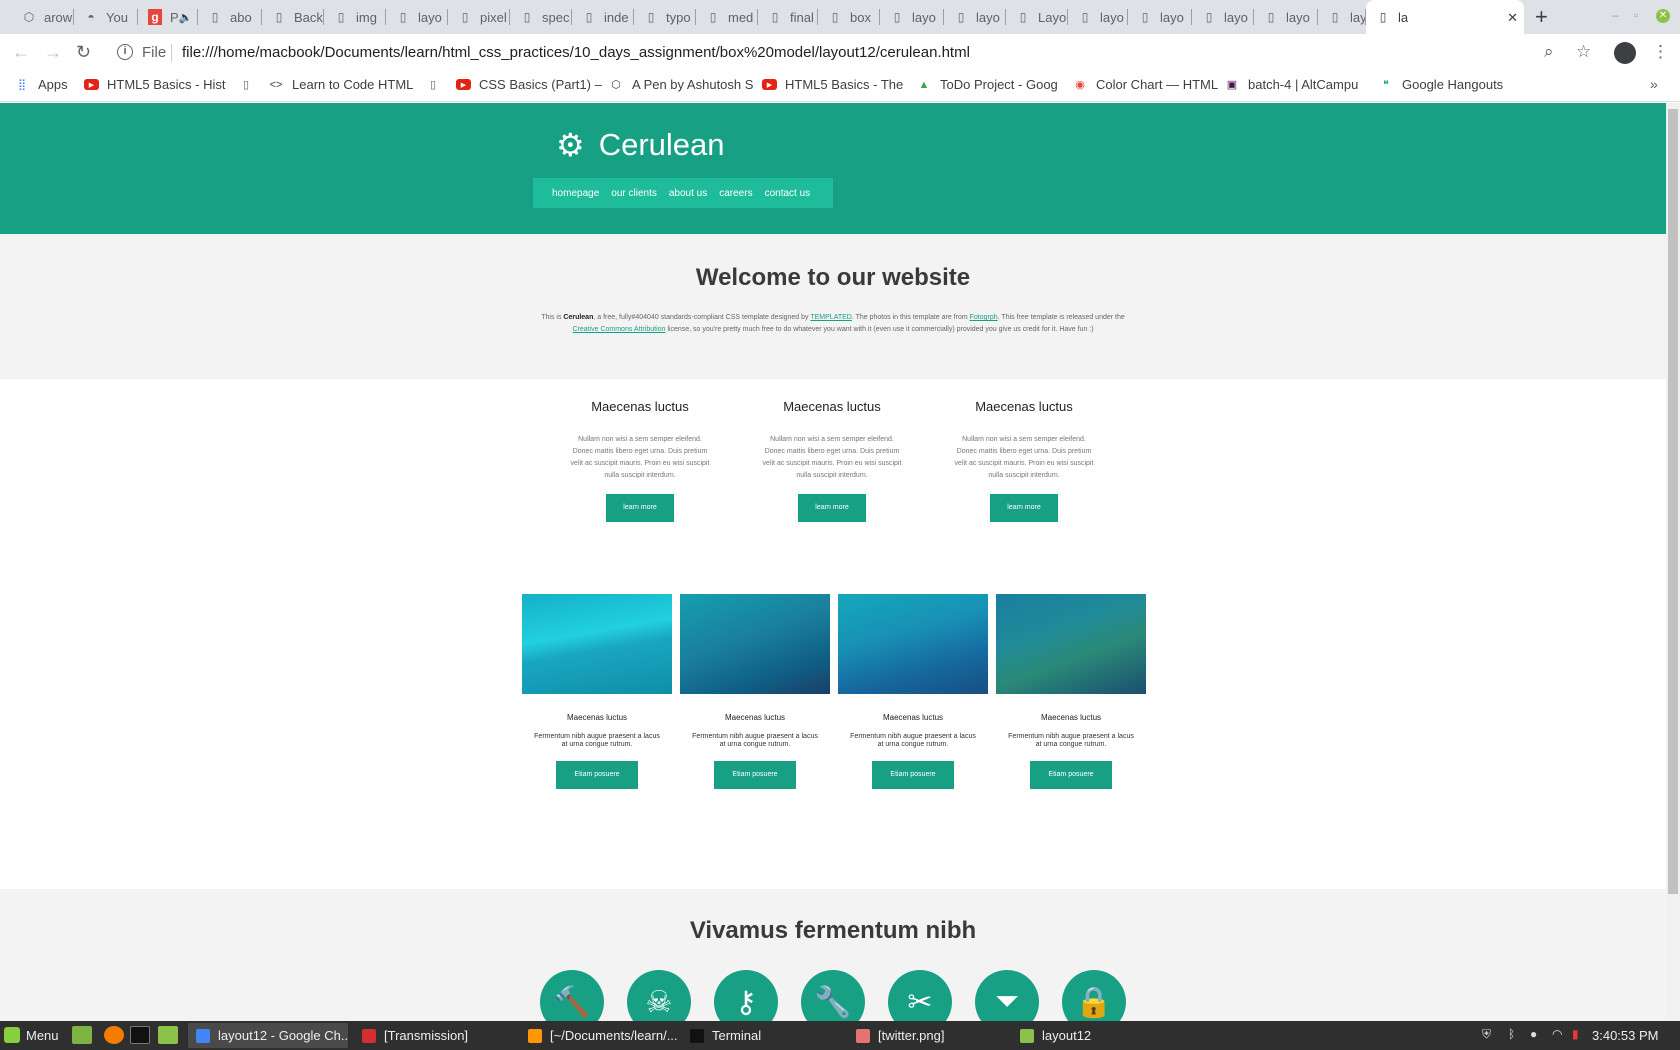 This screenshot has height=1050, width=1680. What do you see at coordinates (928, 1035) in the screenshot?
I see `taskbar-window: [twitter.png]` at bounding box center [928, 1035].